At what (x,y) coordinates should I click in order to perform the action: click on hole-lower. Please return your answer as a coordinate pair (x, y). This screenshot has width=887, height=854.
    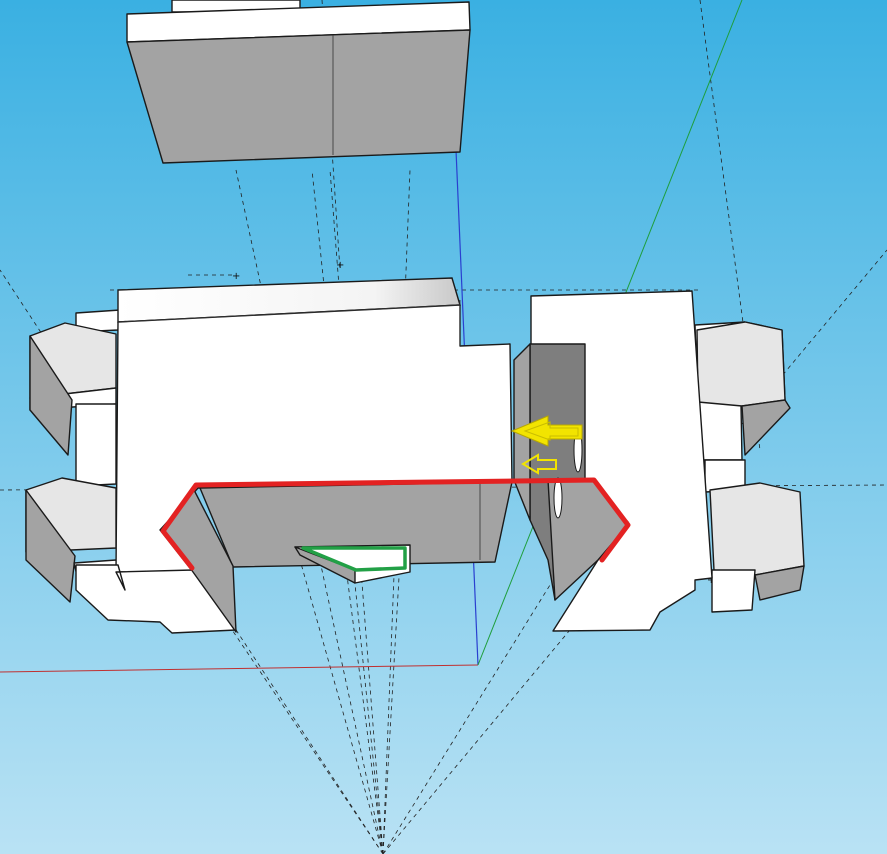
    Looking at the image, I should click on (558, 498).